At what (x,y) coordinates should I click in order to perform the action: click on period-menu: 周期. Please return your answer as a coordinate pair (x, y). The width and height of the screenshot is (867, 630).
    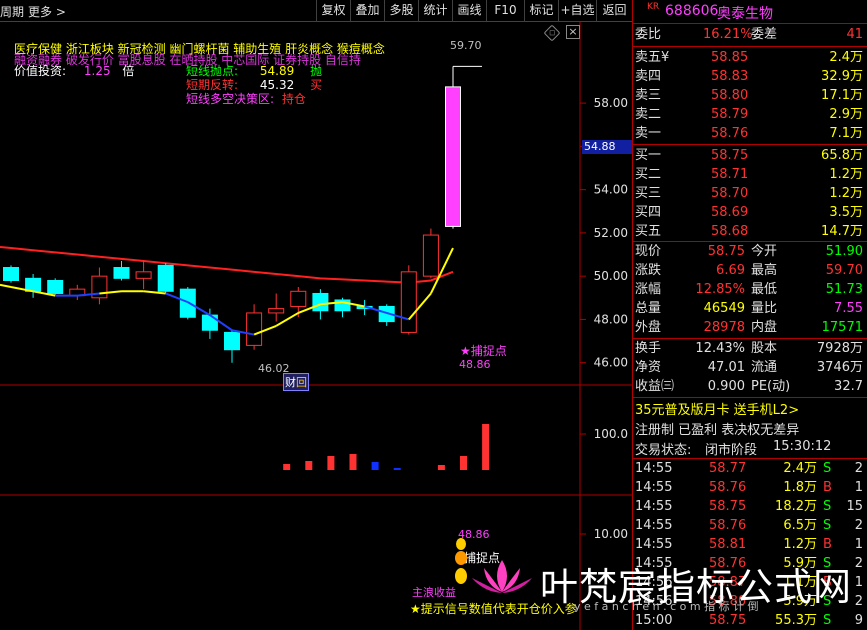
    Looking at the image, I should click on (12, 11).